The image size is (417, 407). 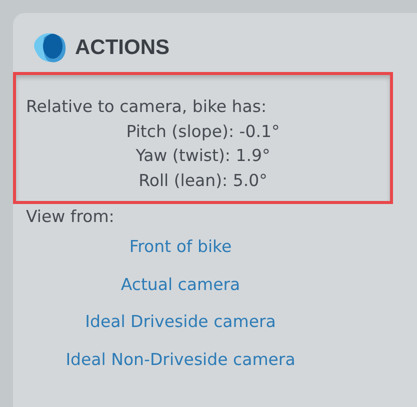 What do you see at coordinates (203, 181) in the screenshot?
I see `orientation-reading: Roll (lean): 5.0°` at bounding box center [203, 181].